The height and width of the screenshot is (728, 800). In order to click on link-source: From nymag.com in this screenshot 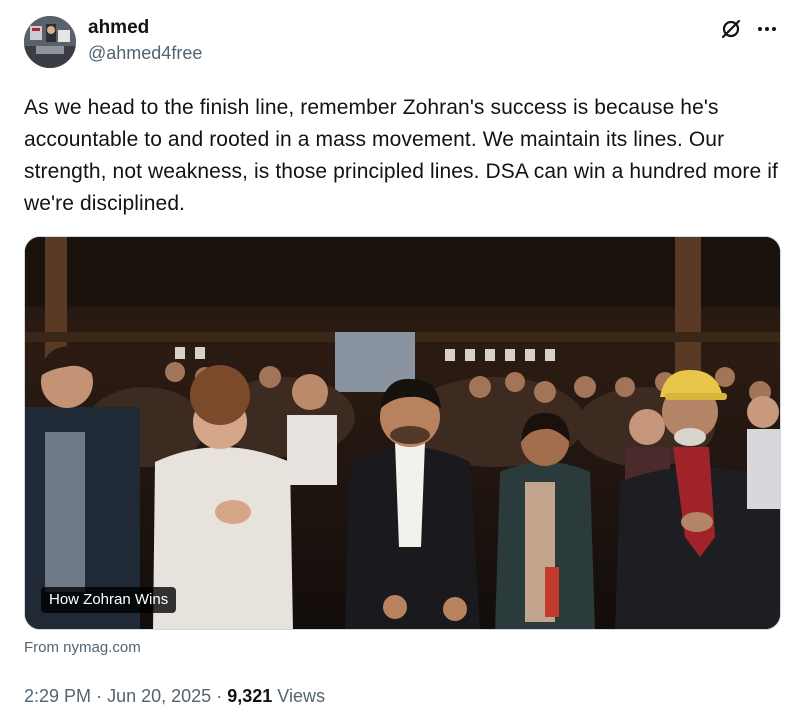, I will do `click(82, 648)`.